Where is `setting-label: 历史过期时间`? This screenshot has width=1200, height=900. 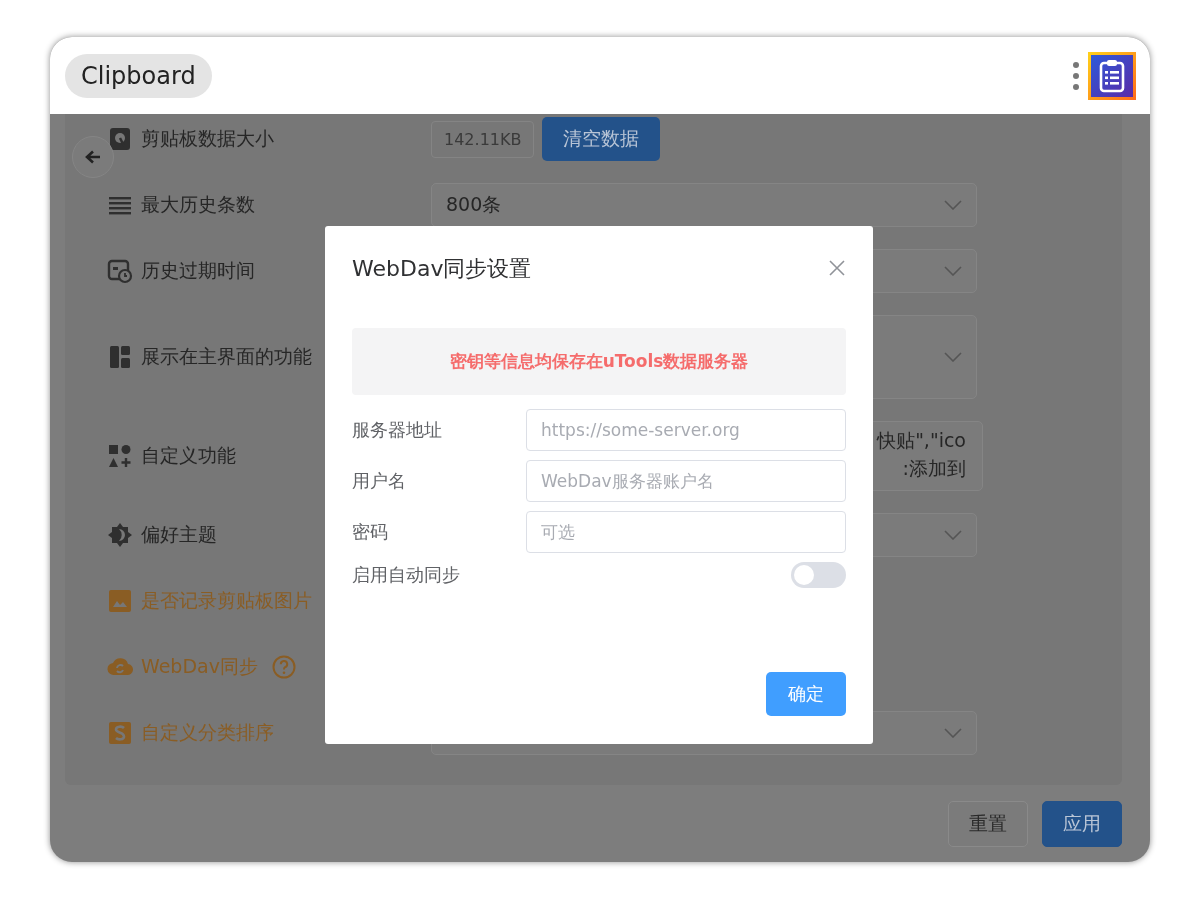
setting-label: 历史过期时间 is located at coordinates (198, 270).